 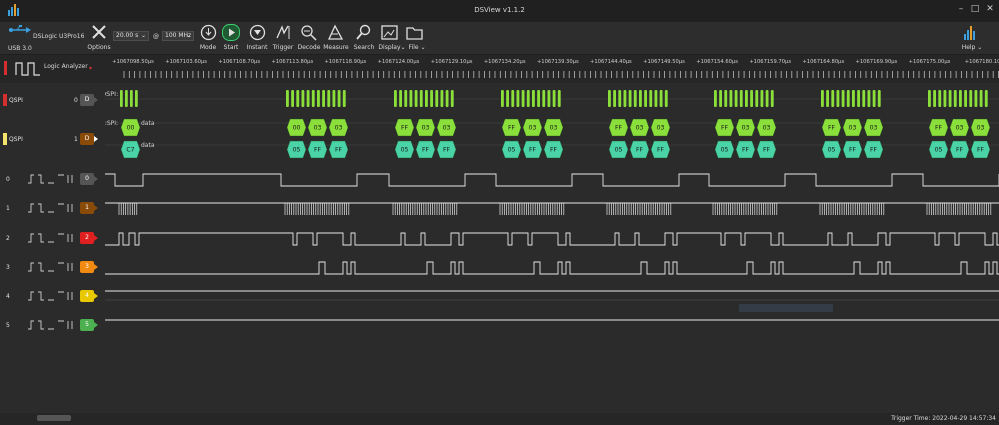 What do you see at coordinates (52, 209) in the screenshot?
I see `channel-row-1: 11` at bounding box center [52, 209].